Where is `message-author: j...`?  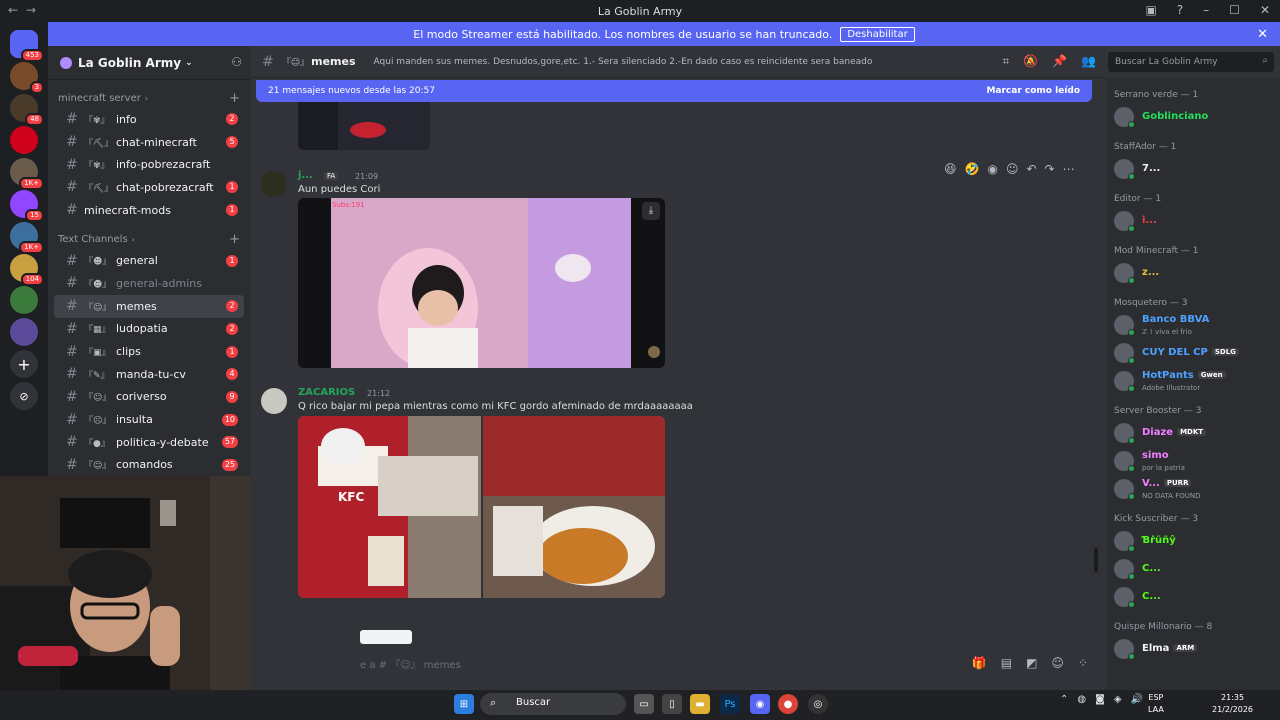
message-author: j... is located at coordinates (305, 175).